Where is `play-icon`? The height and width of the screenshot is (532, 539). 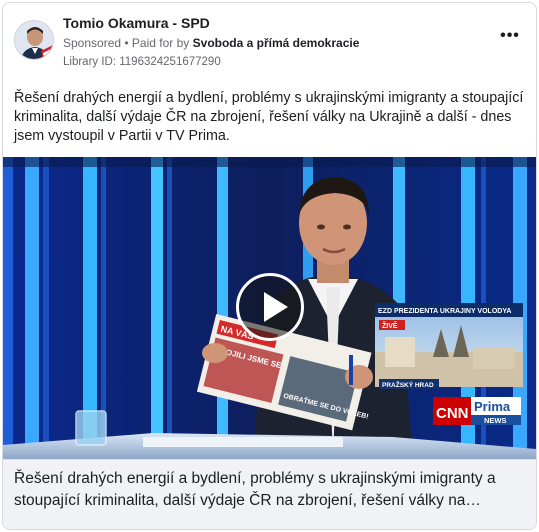
play-icon is located at coordinates (270, 307).